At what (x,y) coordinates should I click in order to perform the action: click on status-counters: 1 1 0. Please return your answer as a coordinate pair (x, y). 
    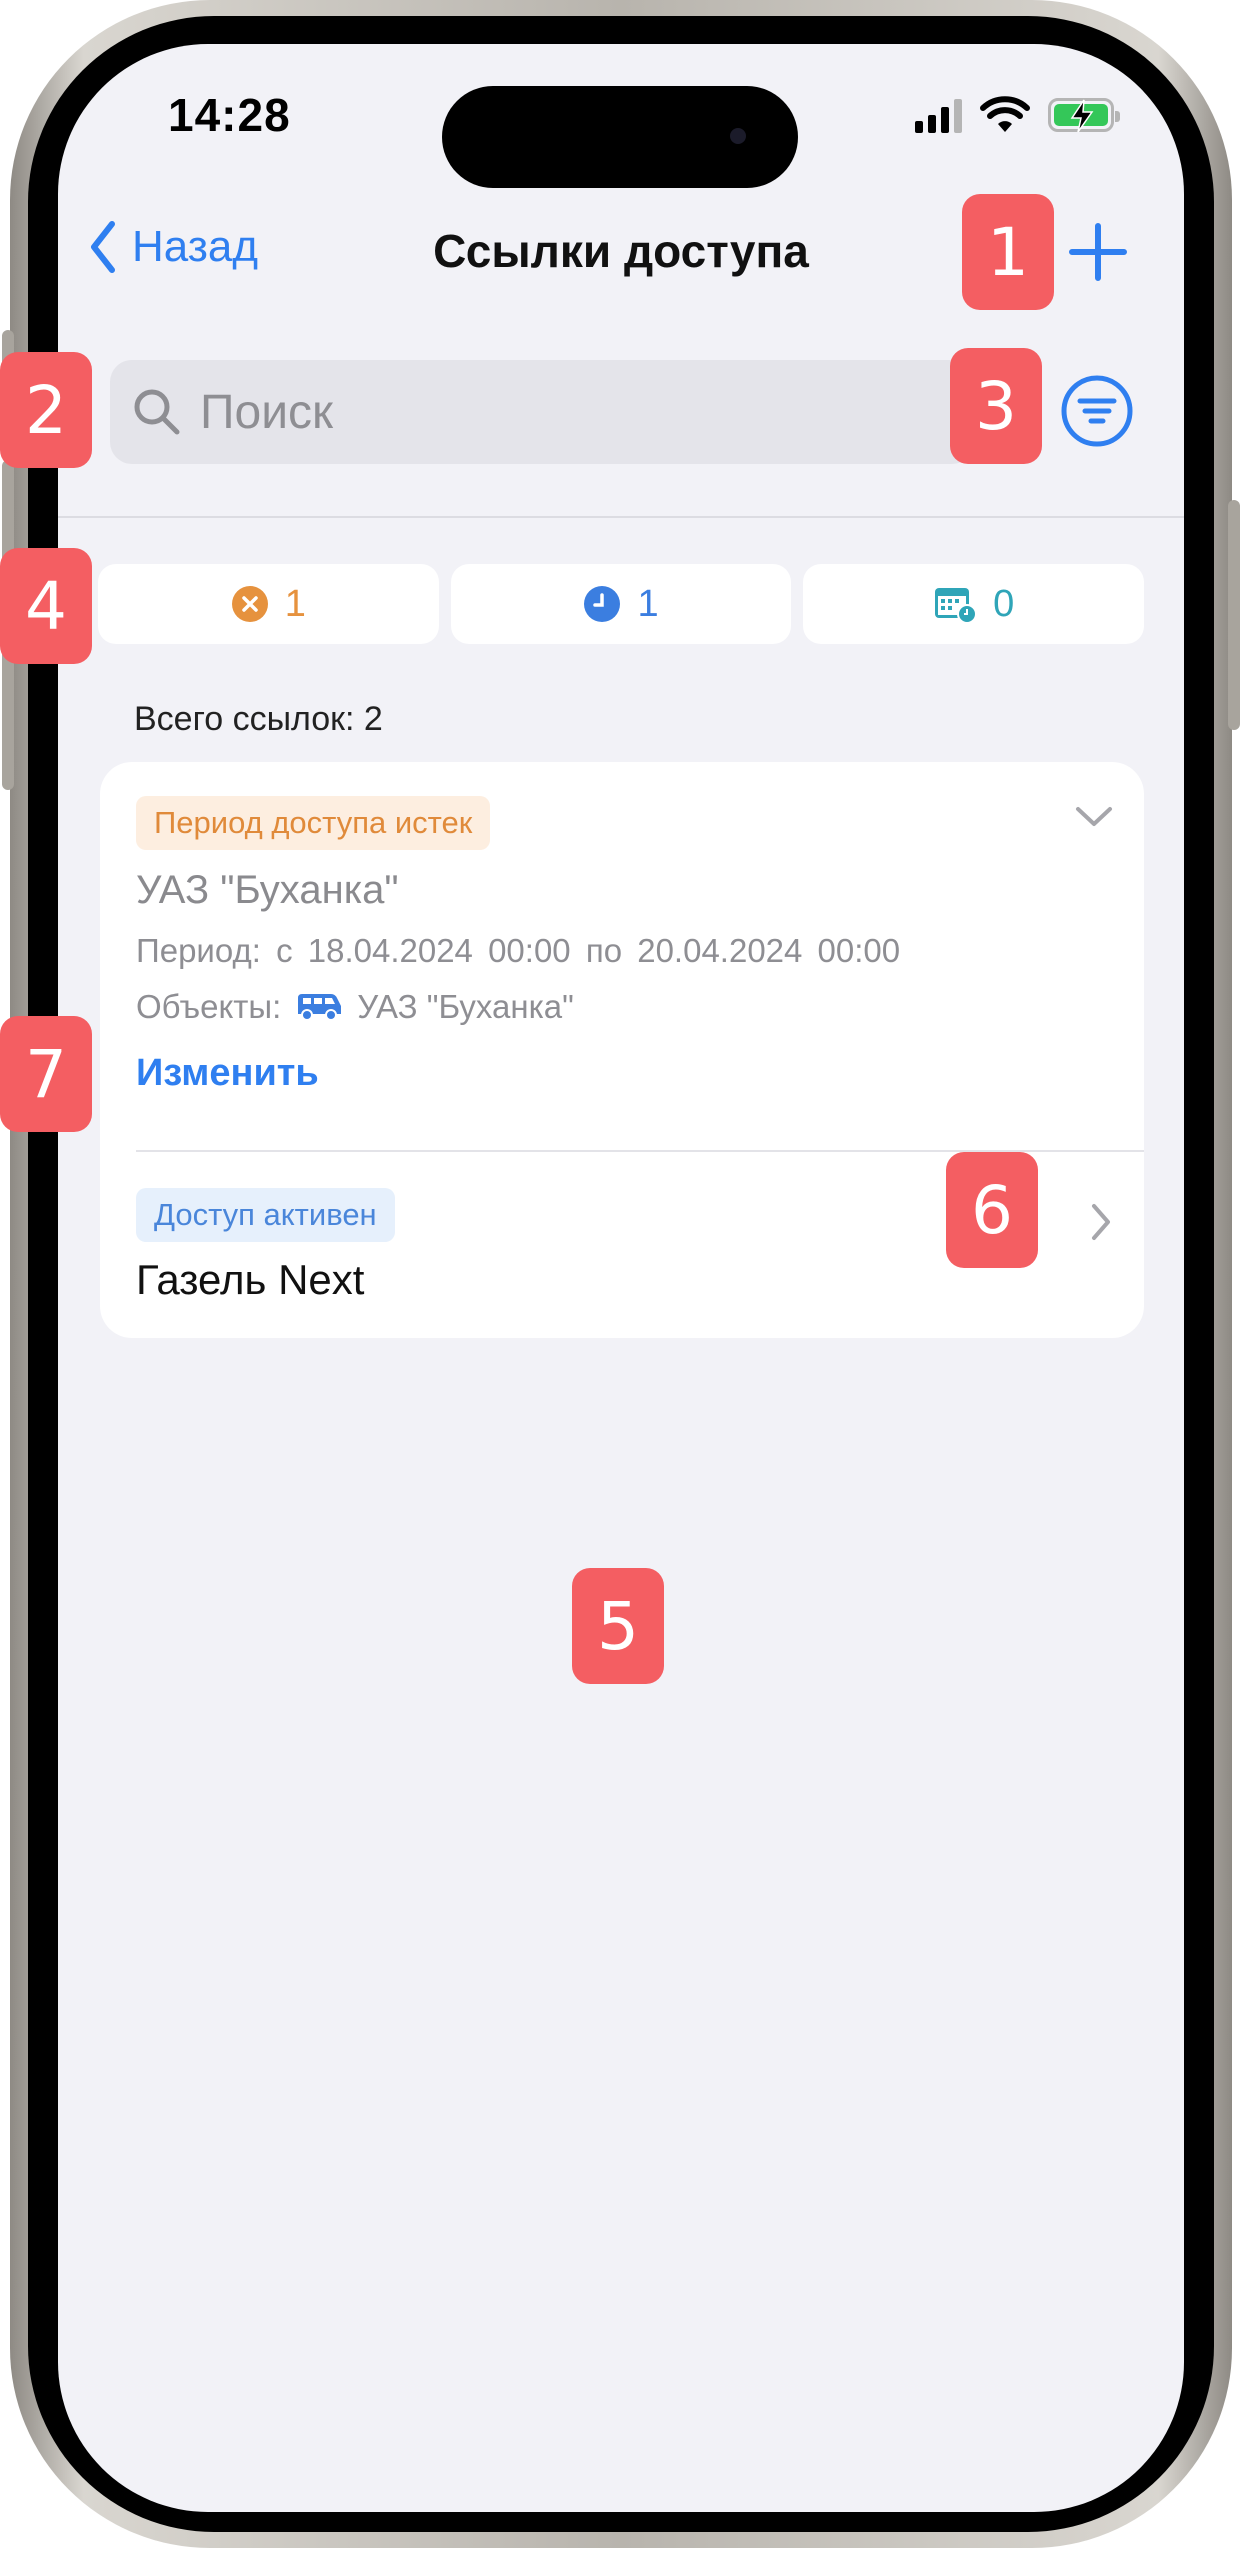
    Looking at the image, I should click on (621, 604).